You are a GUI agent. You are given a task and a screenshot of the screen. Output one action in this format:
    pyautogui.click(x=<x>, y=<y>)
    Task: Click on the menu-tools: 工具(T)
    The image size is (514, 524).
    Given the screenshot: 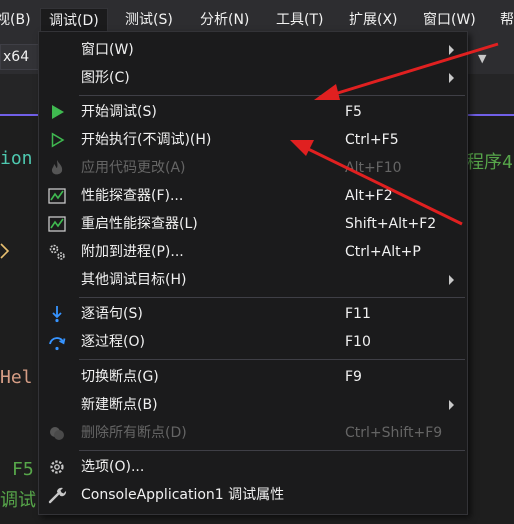 What is the action you would take?
    pyautogui.click(x=299, y=20)
    